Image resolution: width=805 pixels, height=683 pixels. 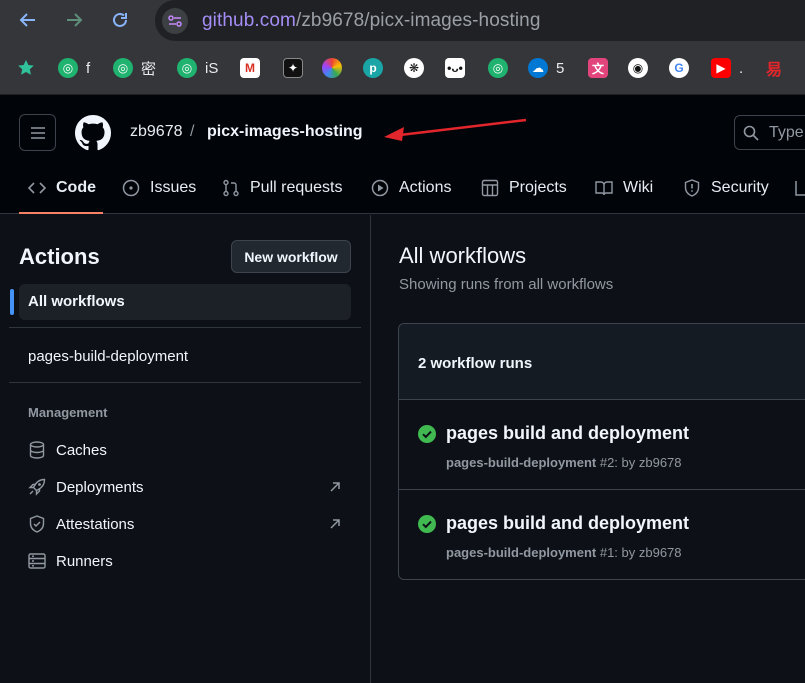 What do you see at coordinates (62, 188) in the screenshot?
I see `tab-code: Code` at bounding box center [62, 188].